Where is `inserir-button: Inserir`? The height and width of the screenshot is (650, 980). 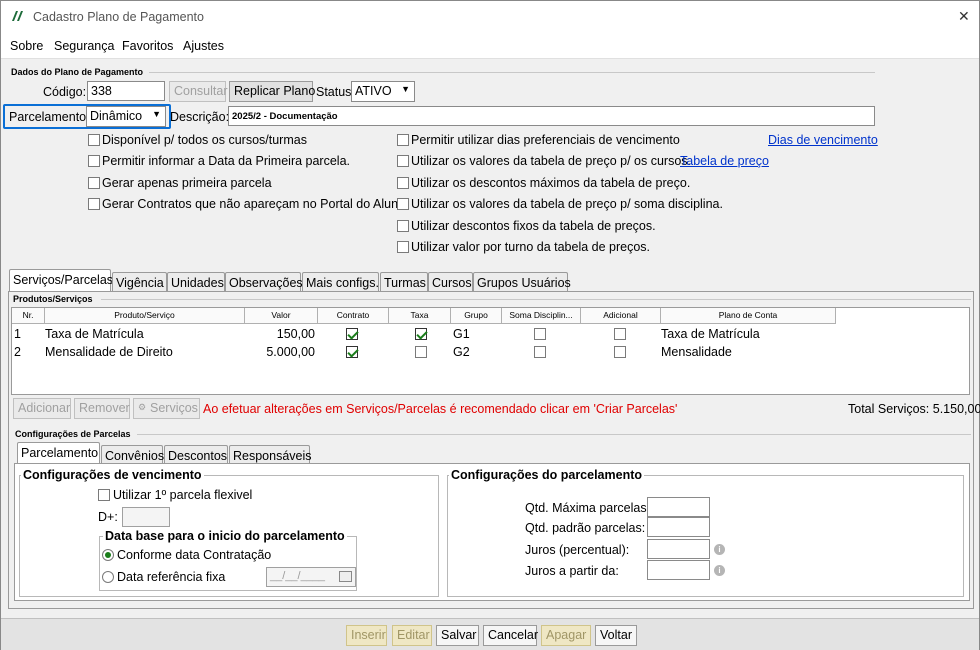 inserir-button: Inserir is located at coordinates (366, 635).